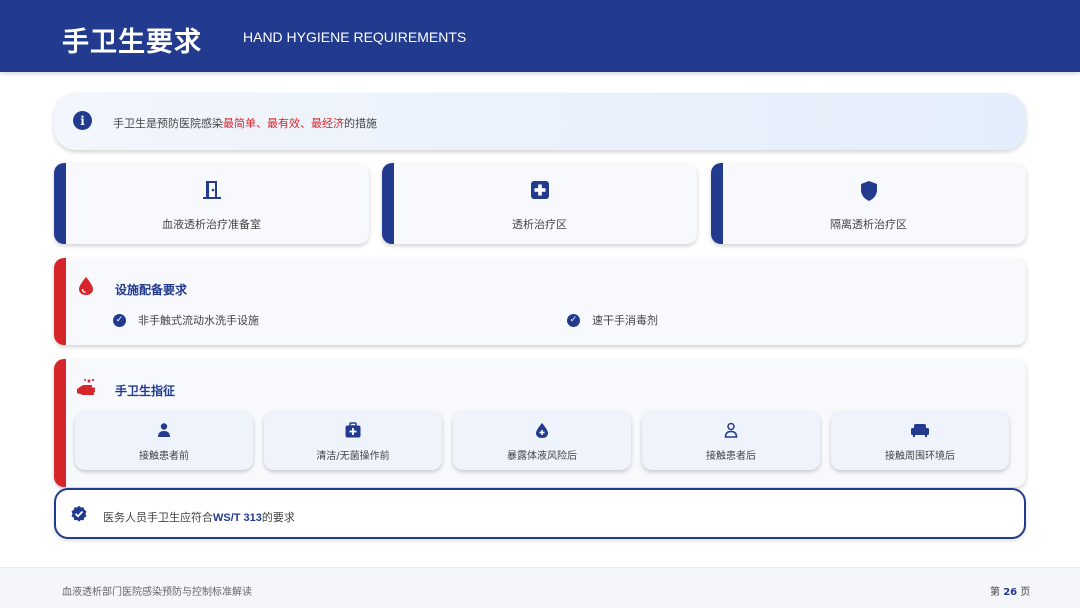 The height and width of the screenshot is (608, 1080). Describe the element at coordinates (920, 456) in the screenshot. I see `moment-label: 接触周围环境后` at that location.